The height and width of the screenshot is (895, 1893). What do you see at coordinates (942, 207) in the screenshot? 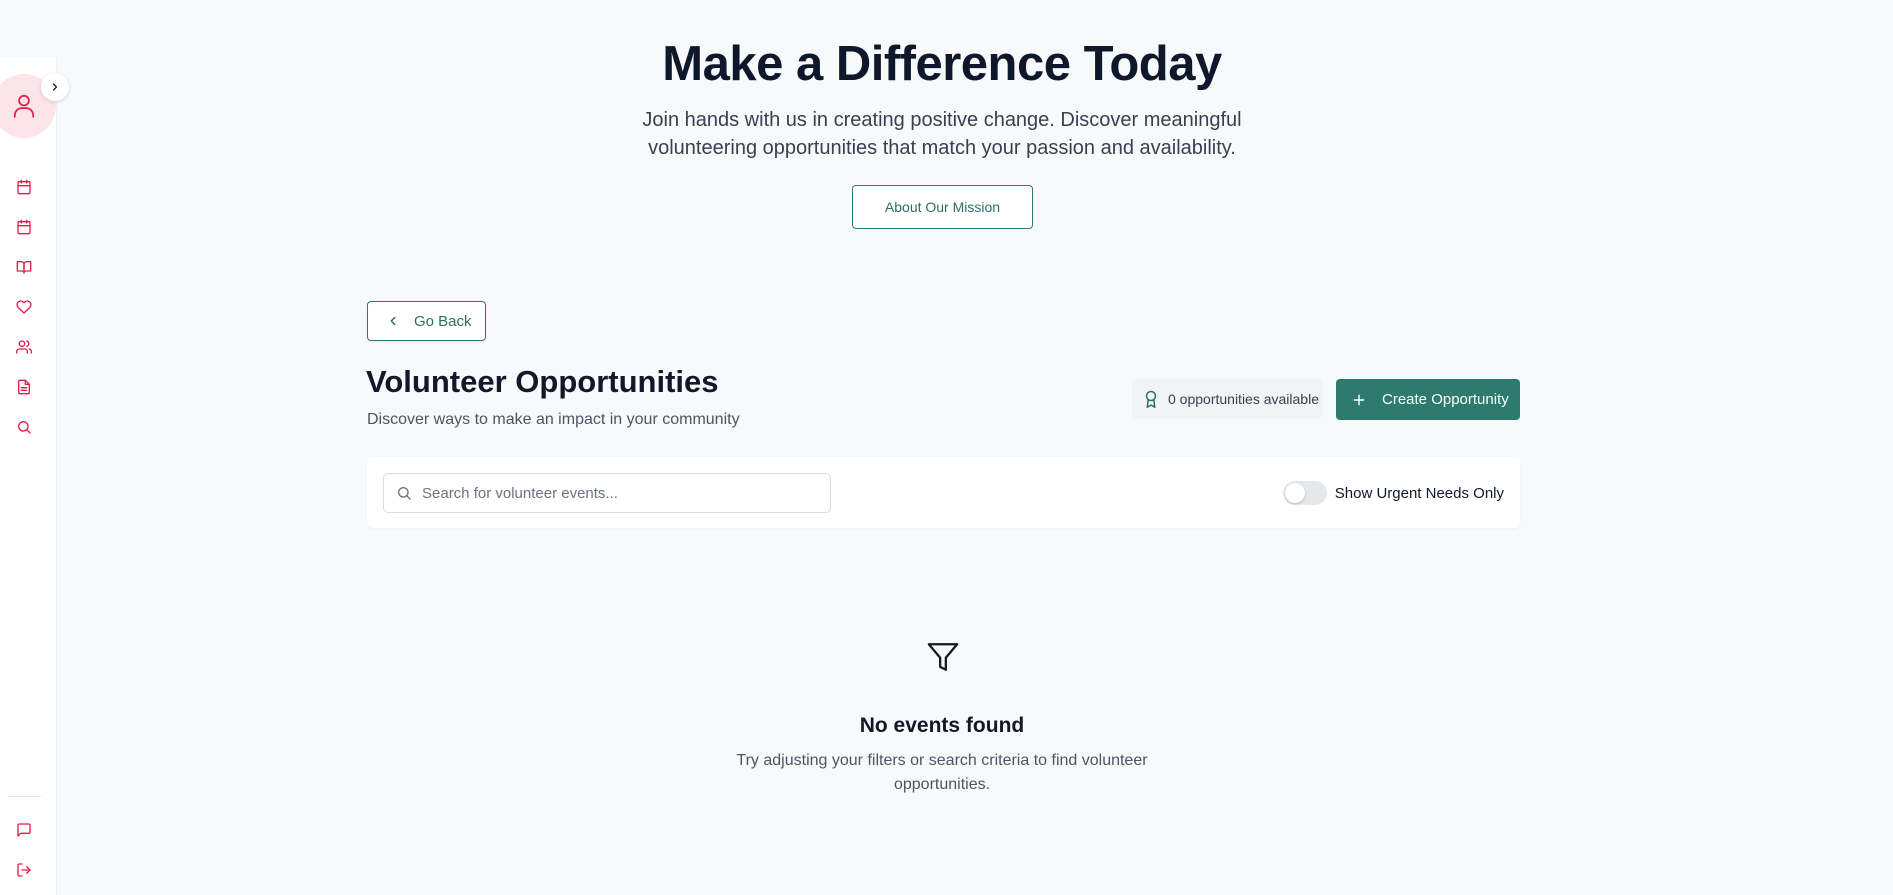
I see `about-mission-button: About Our Mission` at bounding box center [942, 207].